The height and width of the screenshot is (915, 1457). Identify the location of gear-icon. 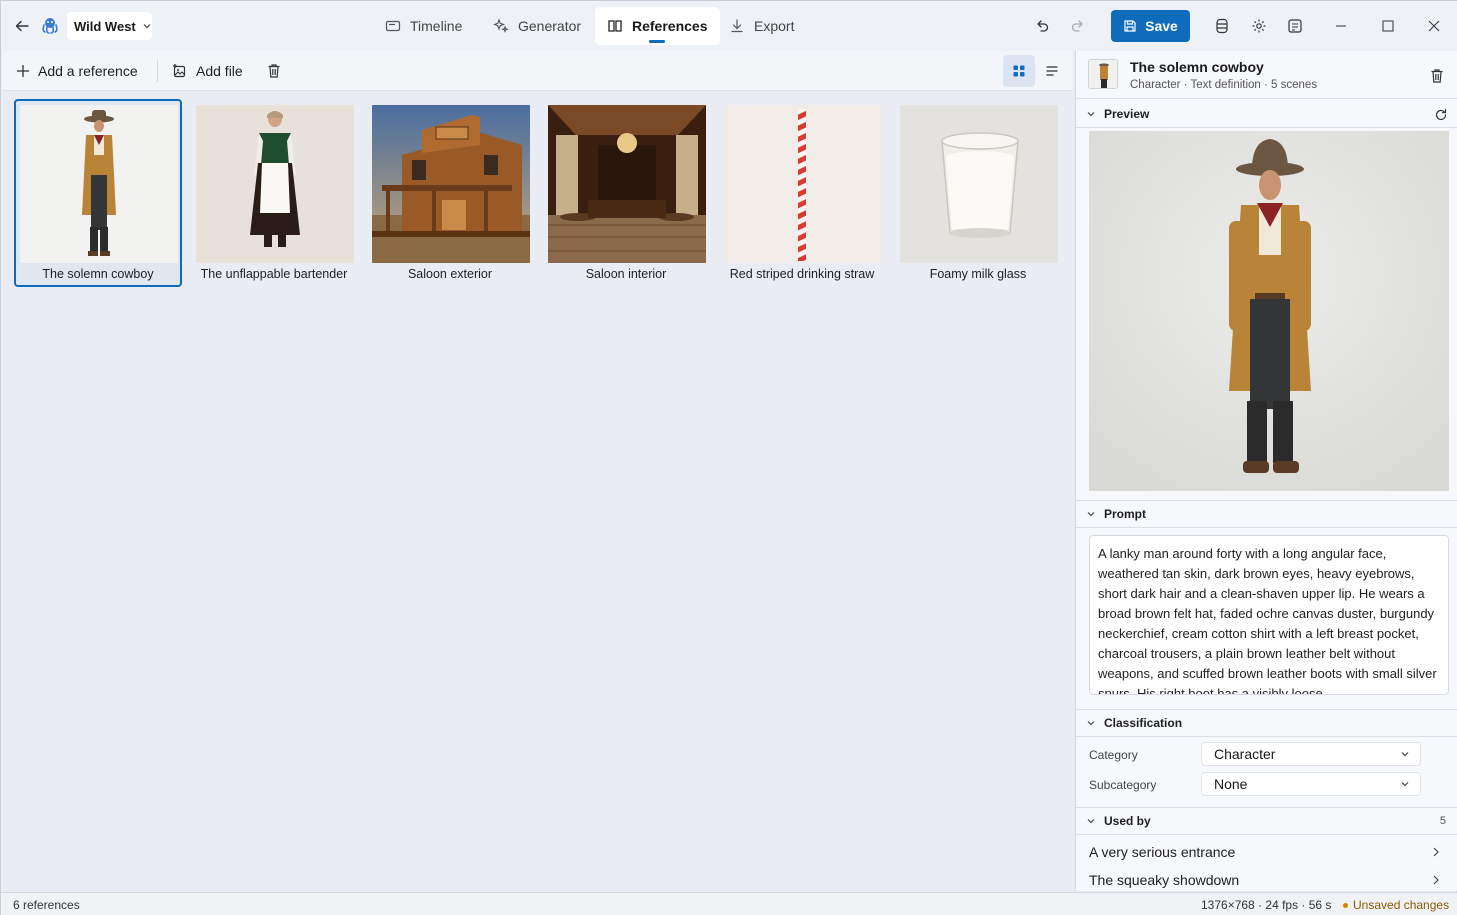
(1259, 26).